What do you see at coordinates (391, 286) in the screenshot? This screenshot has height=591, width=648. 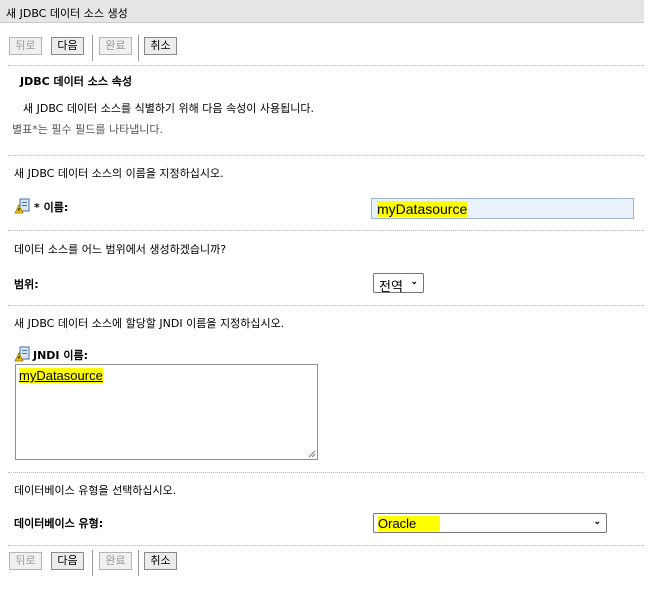 I see `scope-select-value: 전역` at bounding box center [391, 286].